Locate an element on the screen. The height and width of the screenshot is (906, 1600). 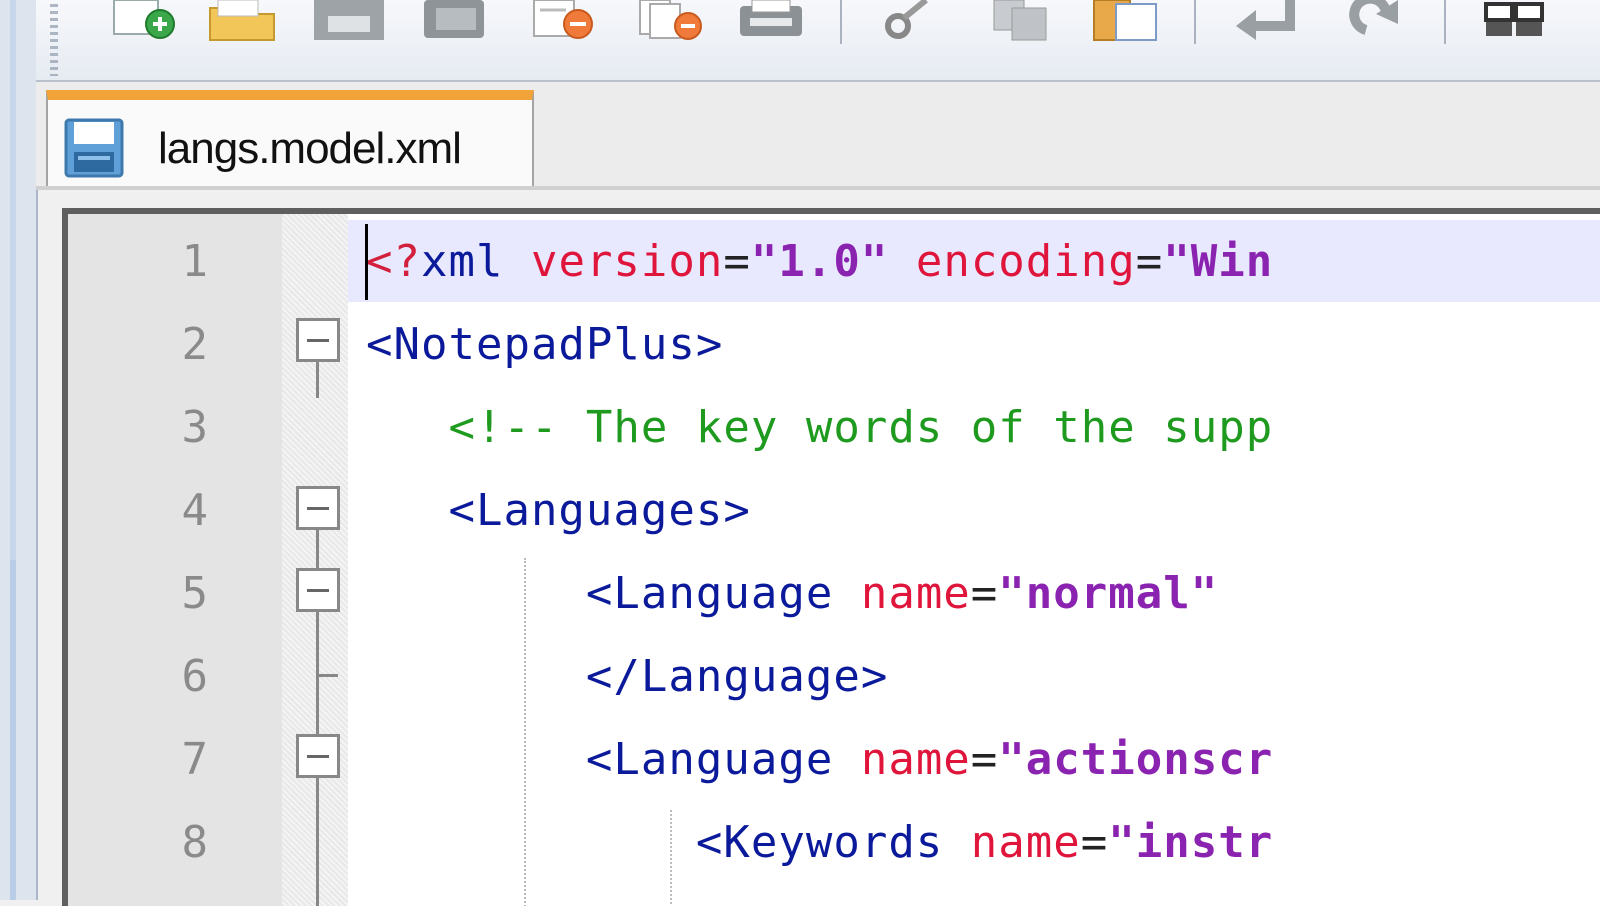
code-line: 8 <Keywords name="instr is located at coordinates (834, 842).